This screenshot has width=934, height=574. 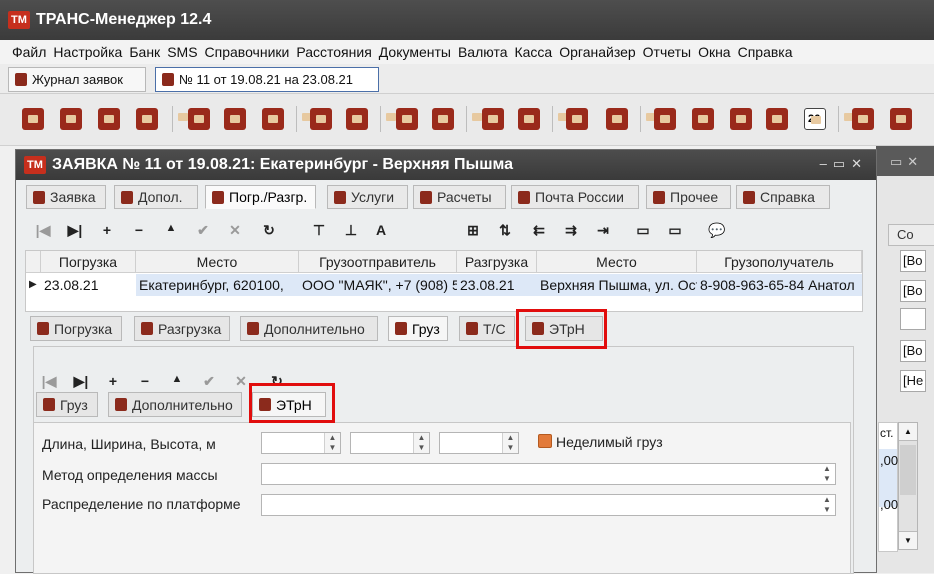 I want to click on truck-add-icon, so click(x=109, y=119).